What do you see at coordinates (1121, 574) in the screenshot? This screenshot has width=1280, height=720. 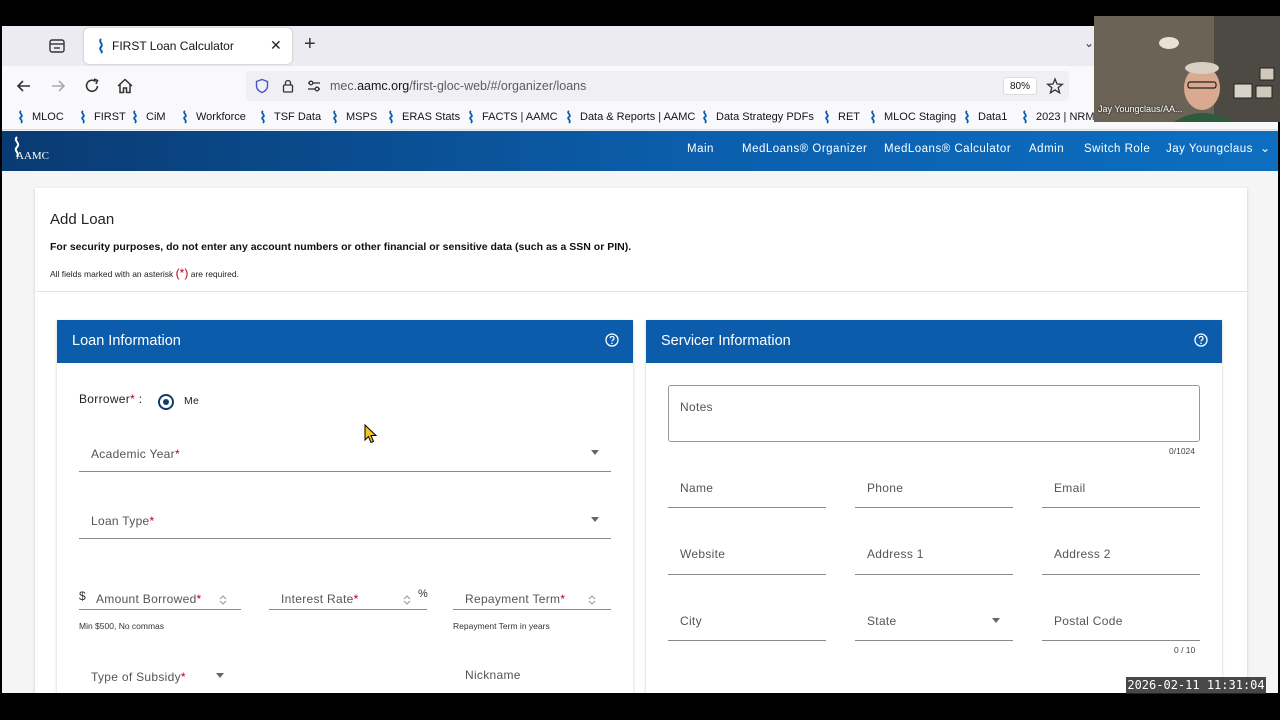 I see `address2-underline` at bounding box center [1121, 574].